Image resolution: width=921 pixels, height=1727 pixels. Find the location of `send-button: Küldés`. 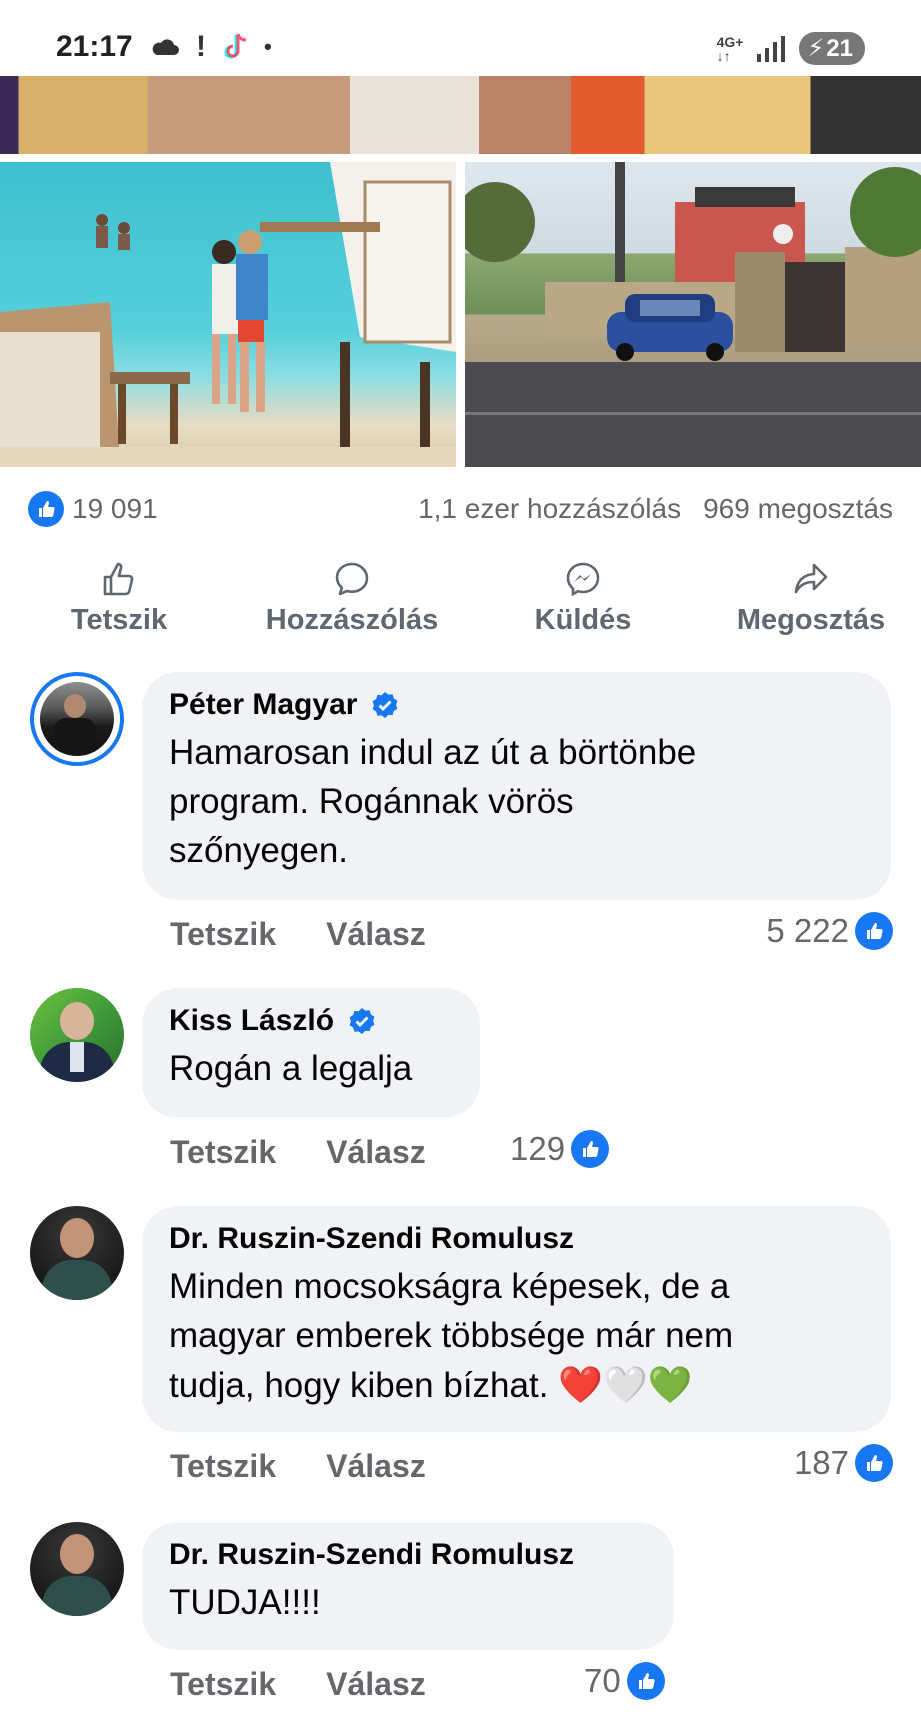

send-button: Küldés is located at coordinates (583, 598).